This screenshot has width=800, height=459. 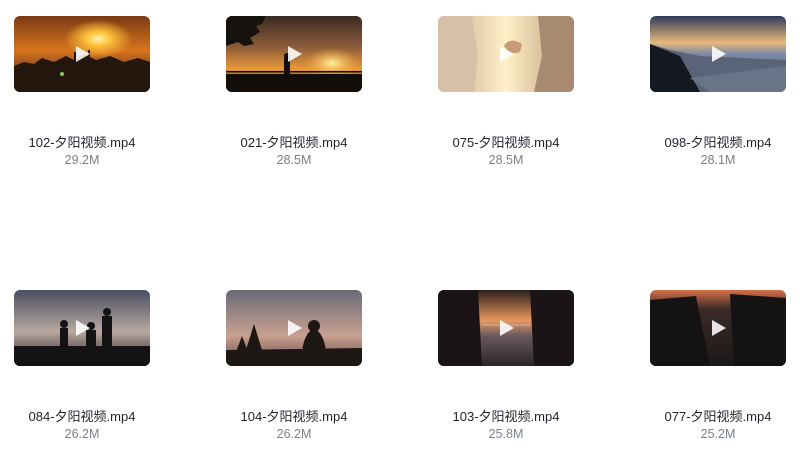 What do you see at coordinates (718, 434) in the screenshot?
I see `file-size: 25.2M` at bounding box center [718, 434].